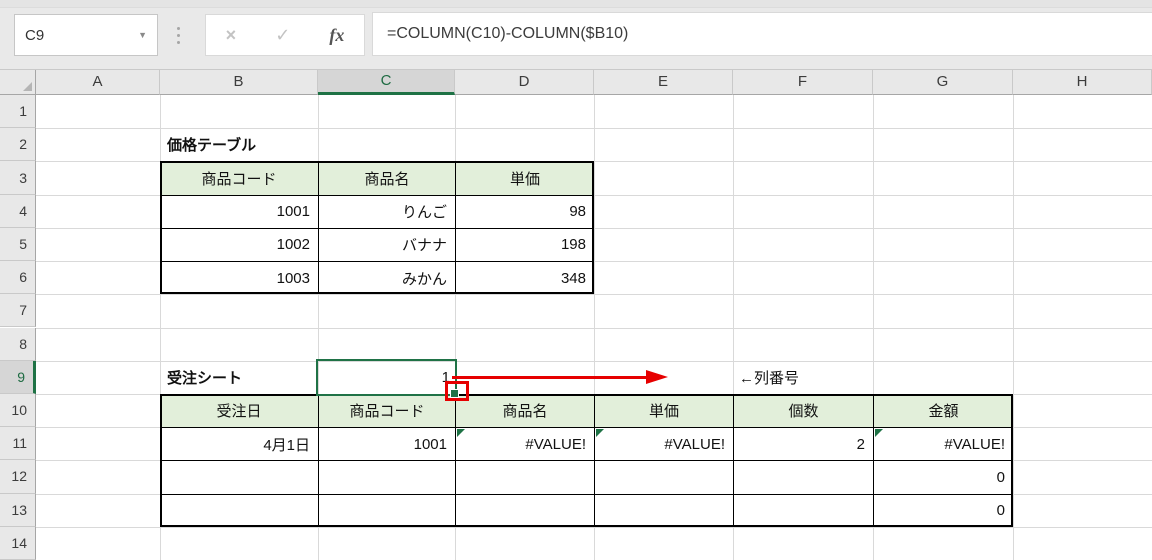 This screenshot has width=1152, height=560. What do you see at coordinates (457, 391) in the screenshot?
I see `red-highlight-box` at bounding box center [457, 391].